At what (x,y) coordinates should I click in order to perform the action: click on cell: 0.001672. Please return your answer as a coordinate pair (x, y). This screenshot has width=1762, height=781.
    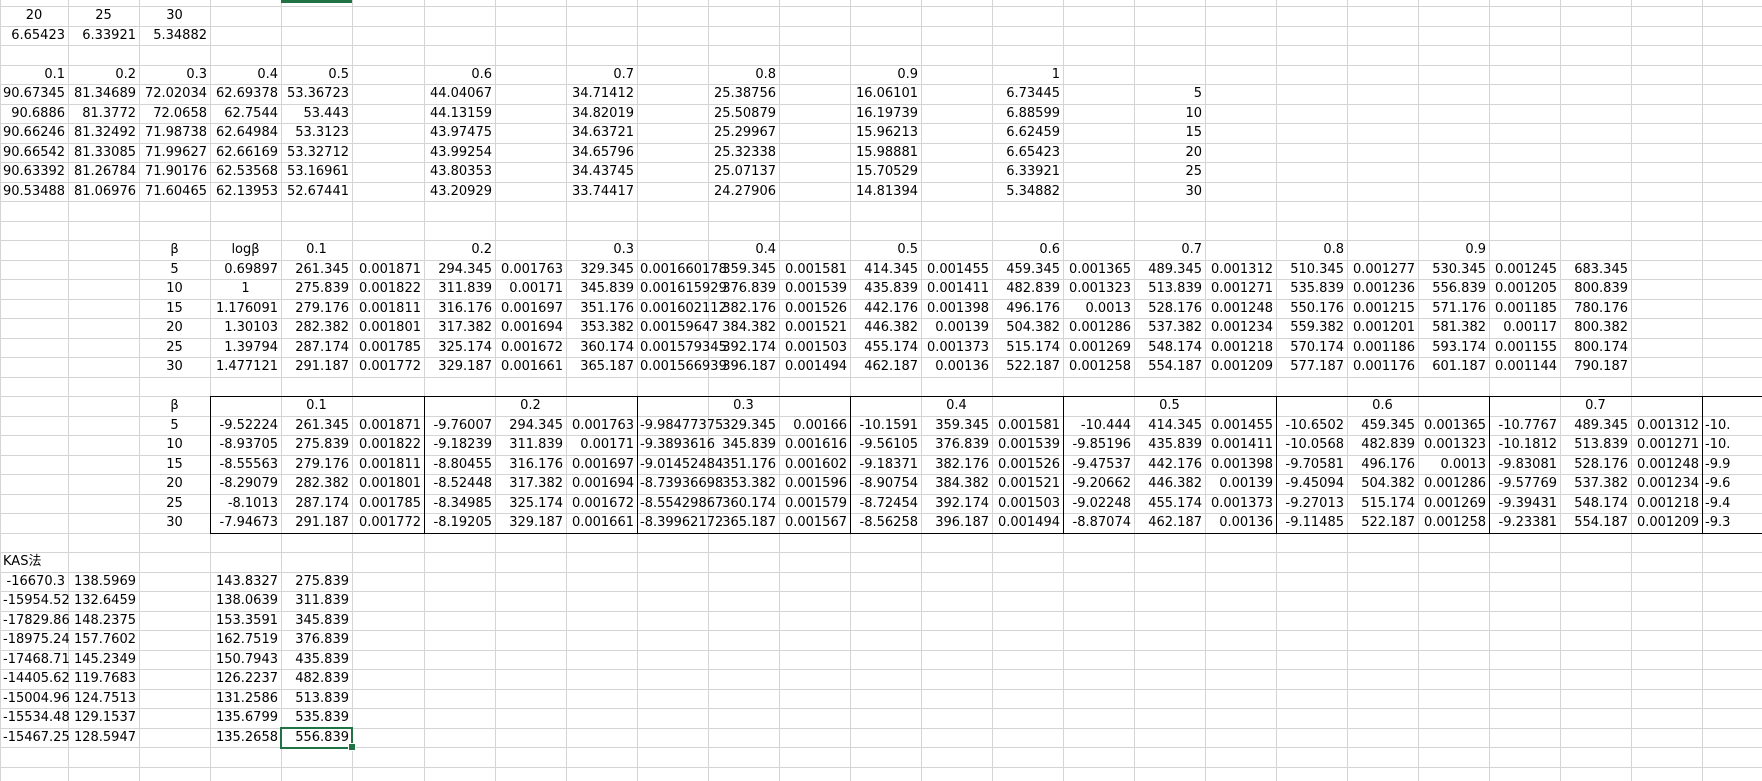
    Looking at the image, I should click on (530, 347).